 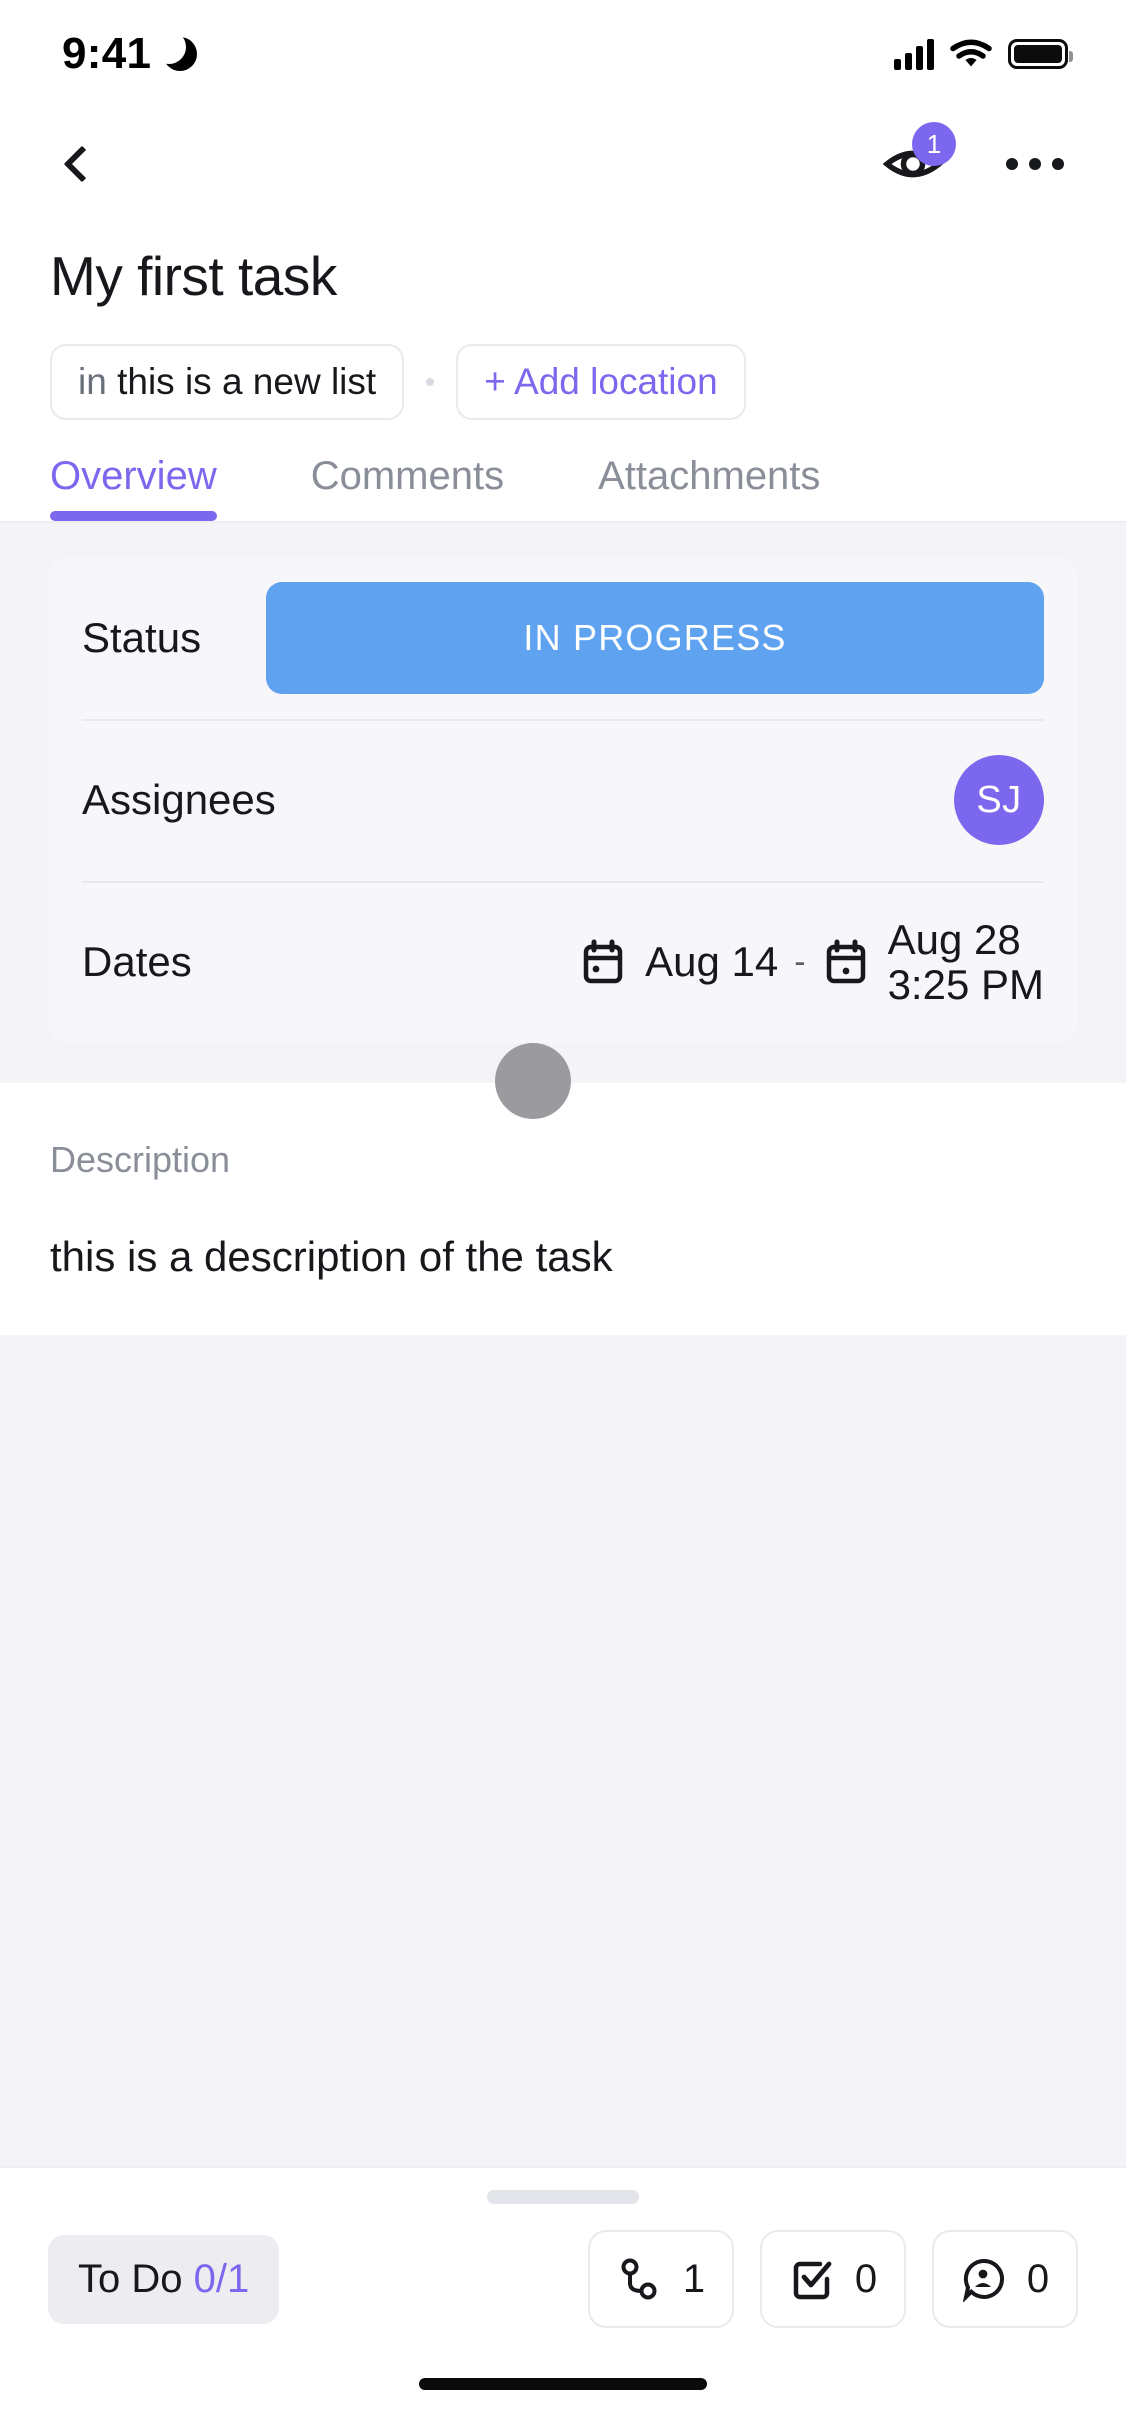 What do you see at coordinates (563, 2393) in the screenshot?
I see `home-indicator-area` at bounding box center [563, 2393].